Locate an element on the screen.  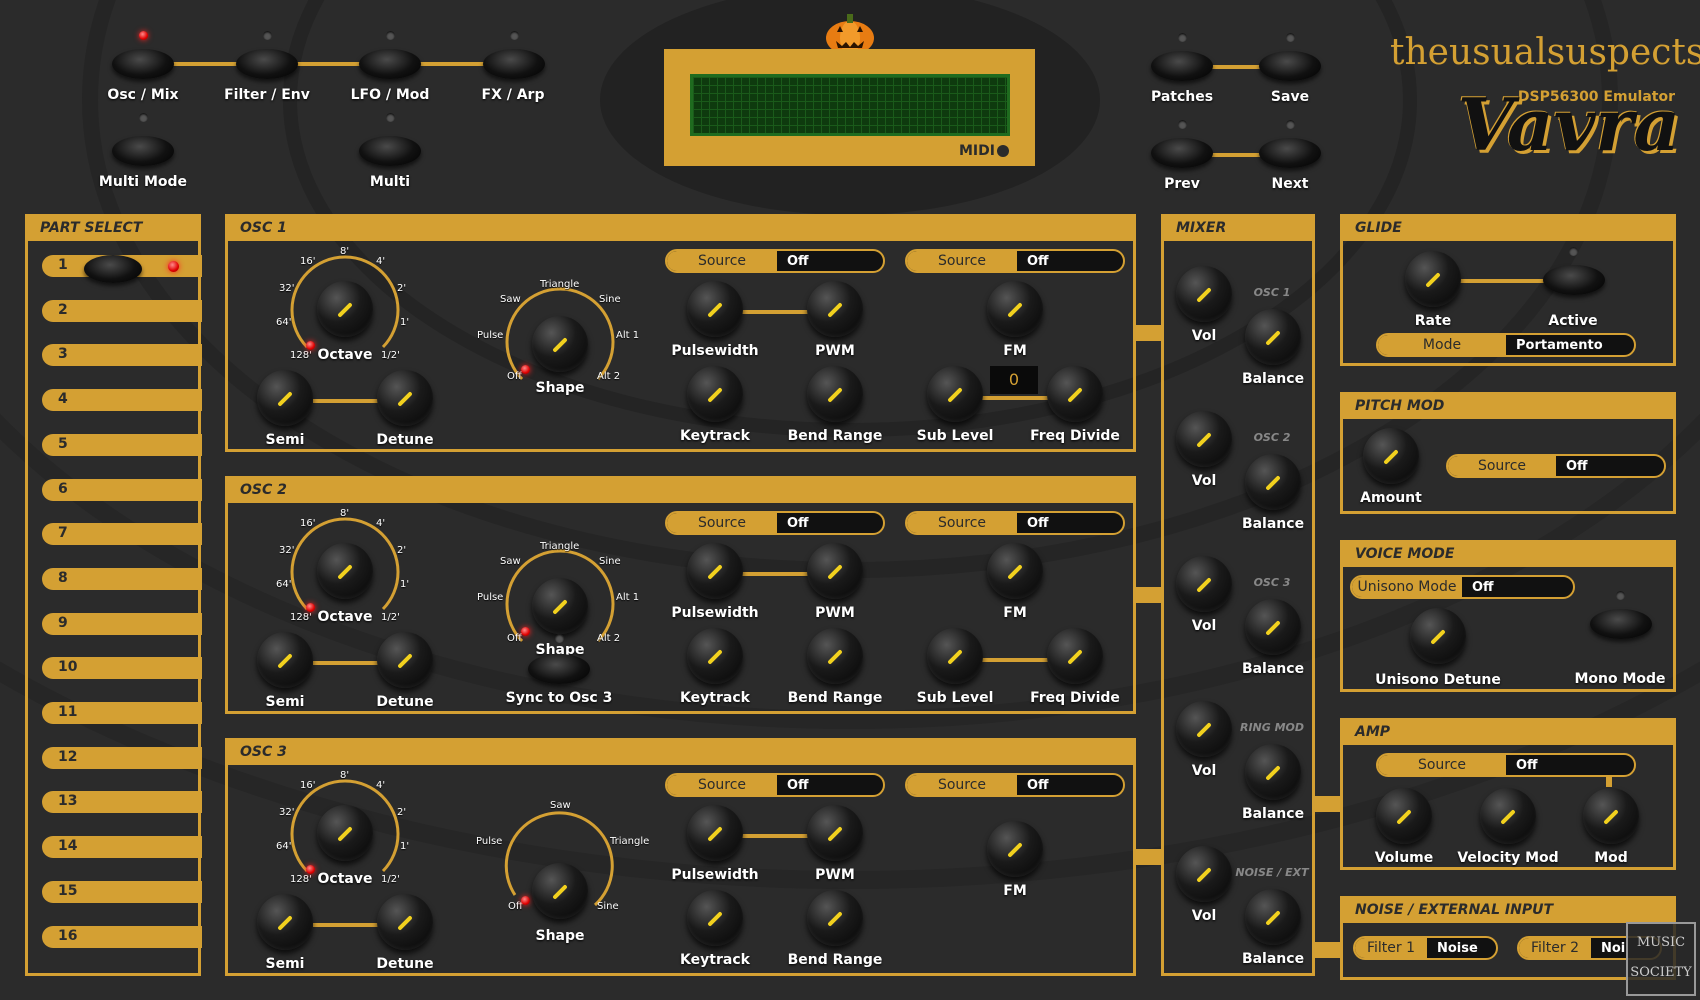
osc1-fm-knob is located at coordinates (1015, 309).